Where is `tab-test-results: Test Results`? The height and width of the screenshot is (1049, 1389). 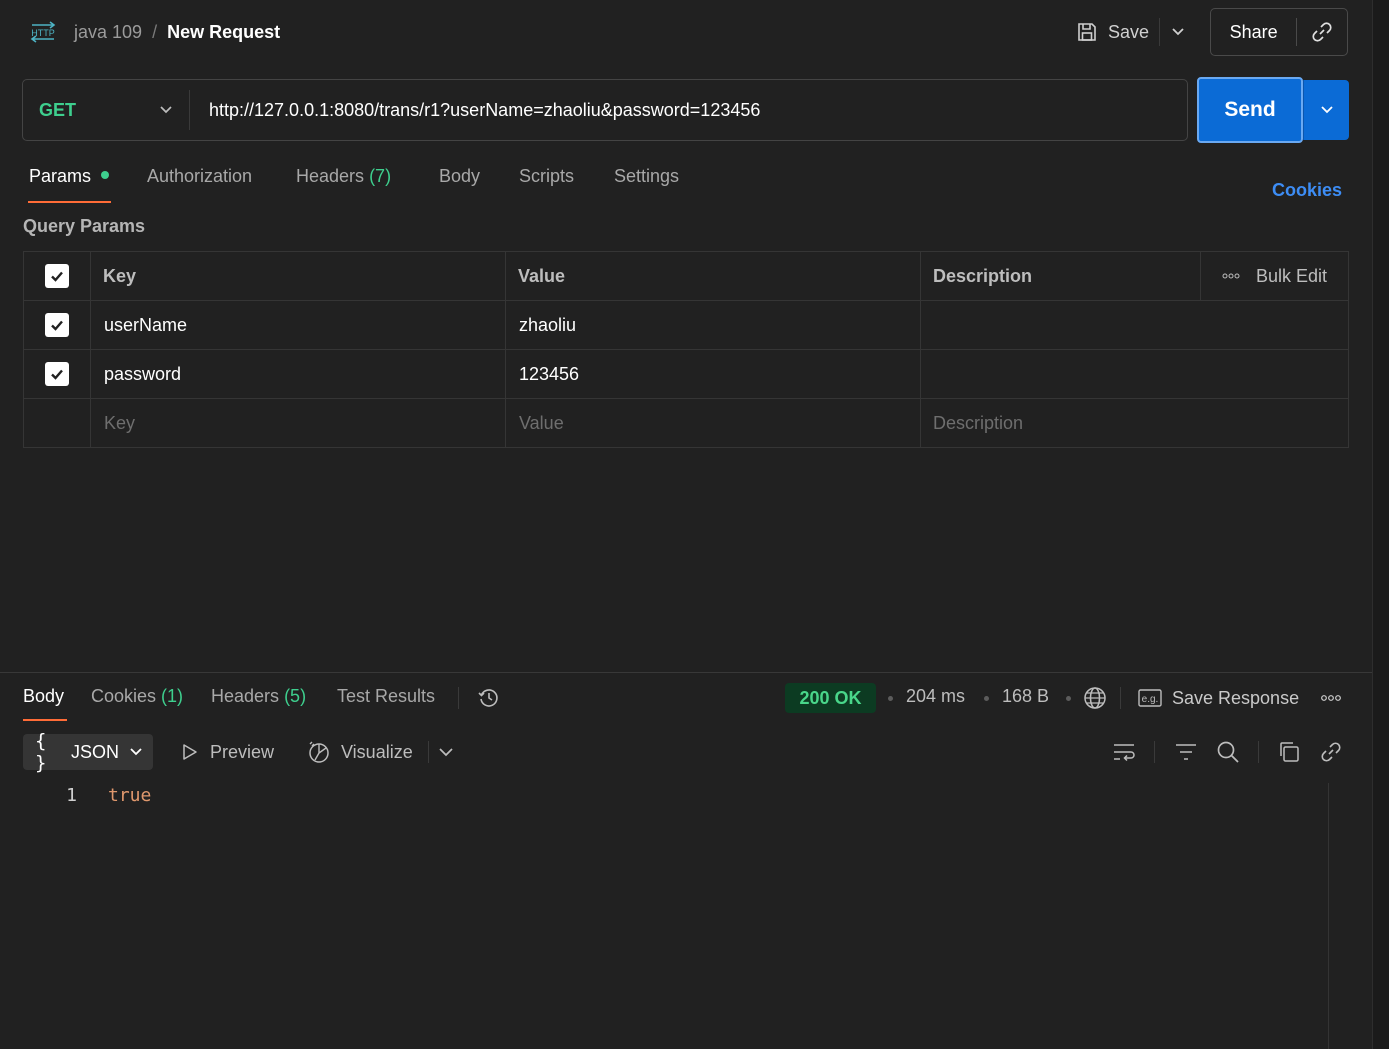 tab-test-results: Test Results is located at coordinates (386, 696).